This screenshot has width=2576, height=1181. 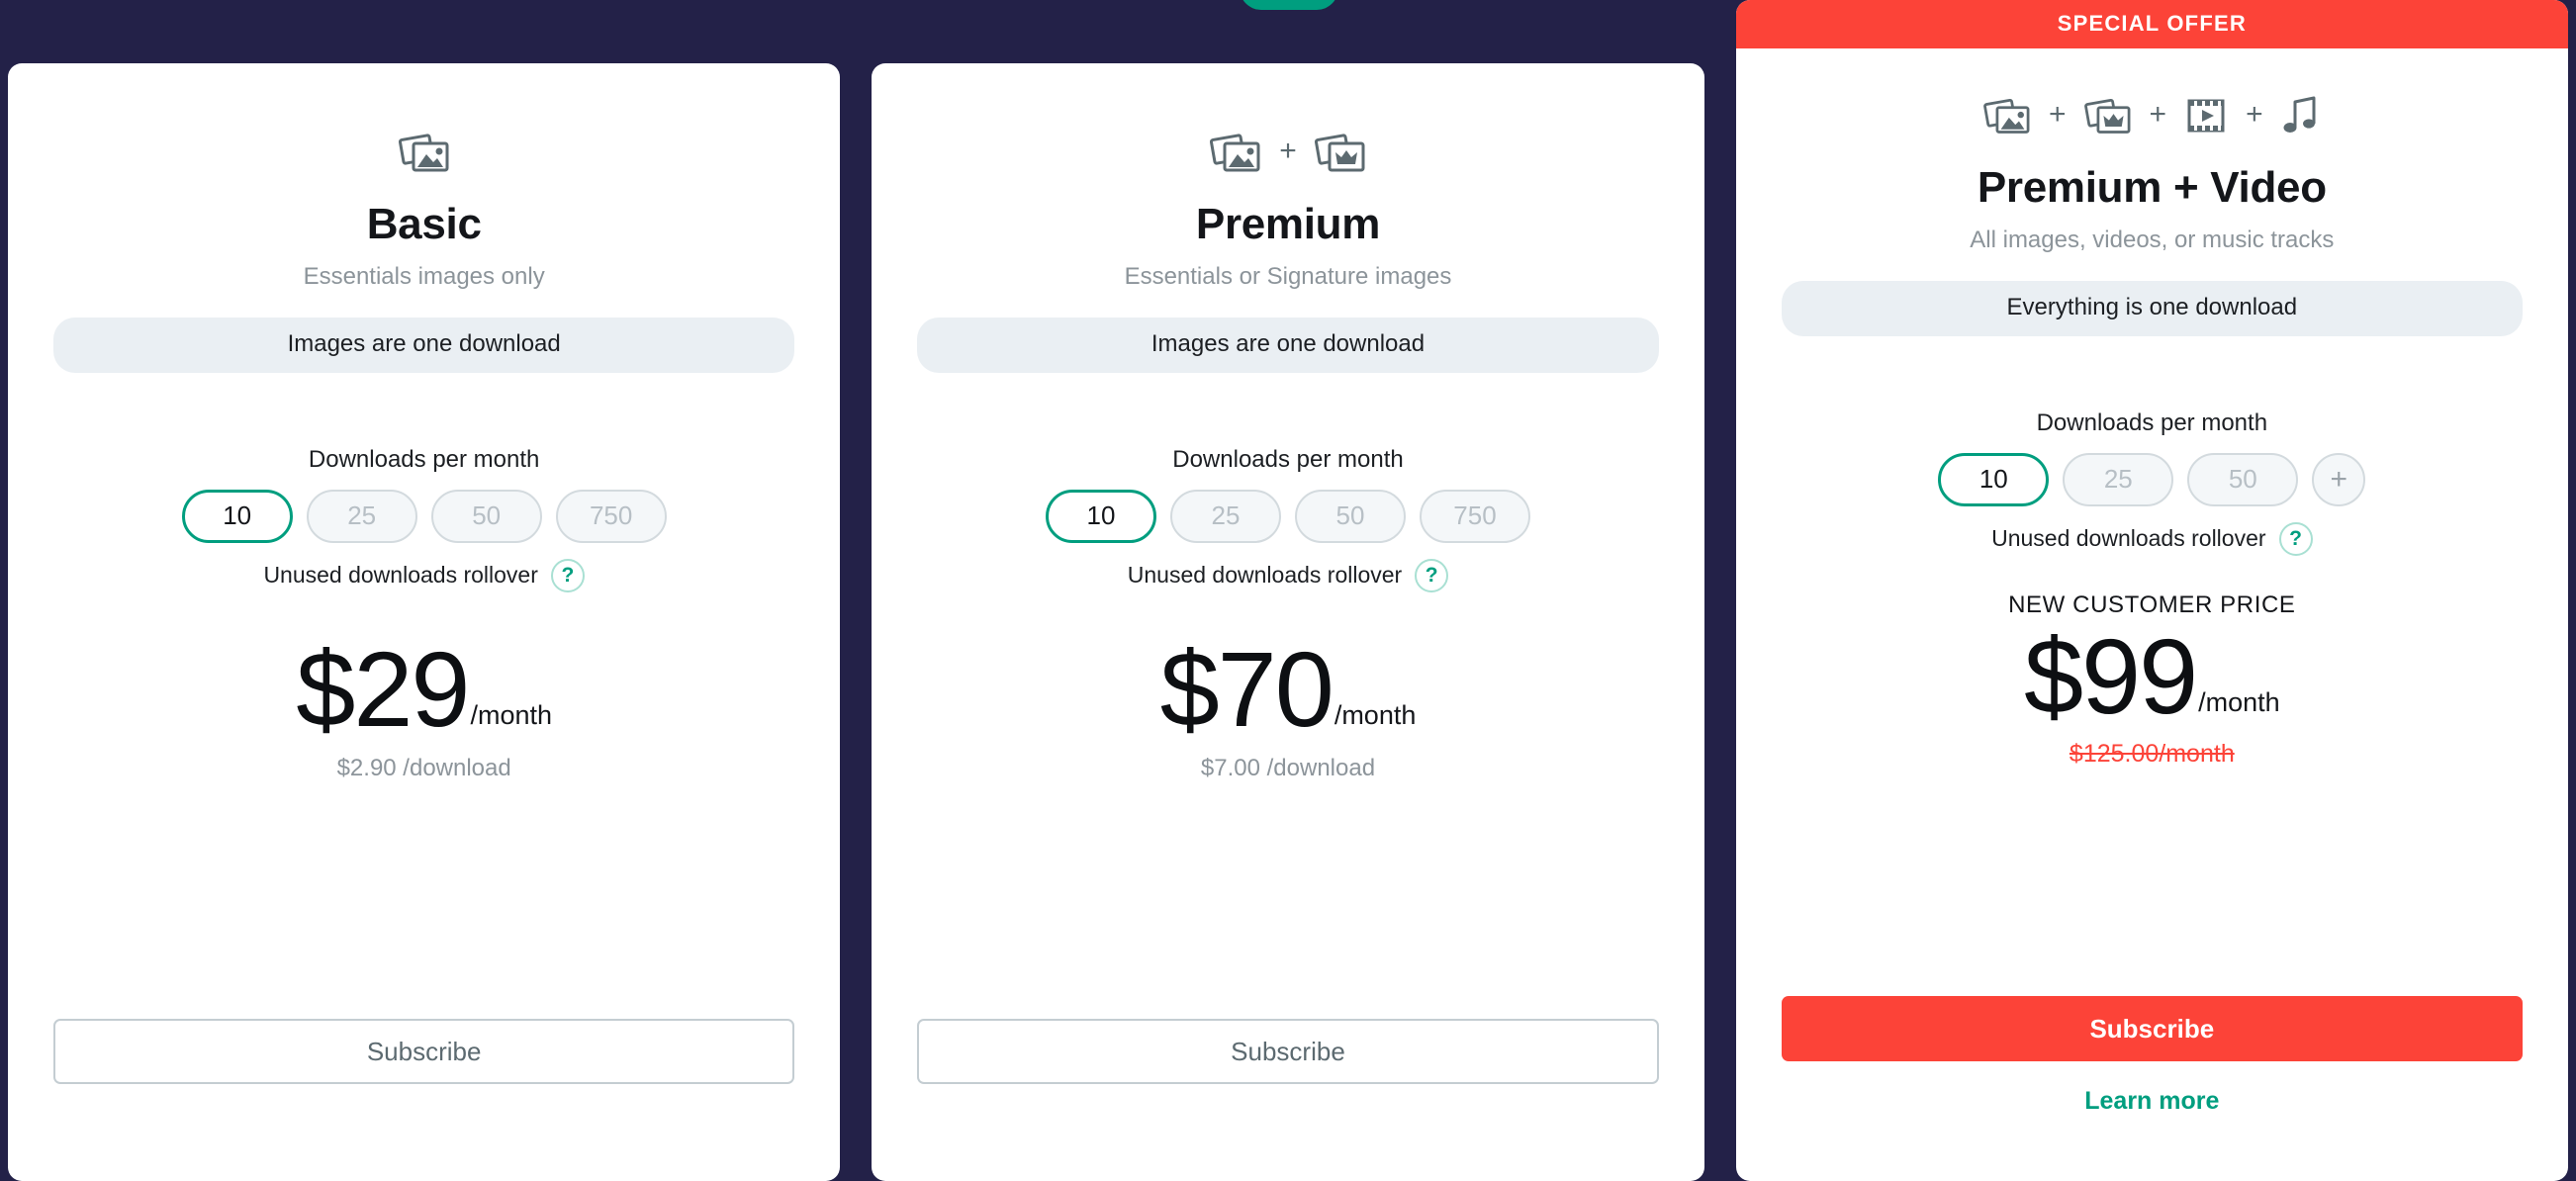 I want to click on price-amount: $29, so click(x=383, y=688).